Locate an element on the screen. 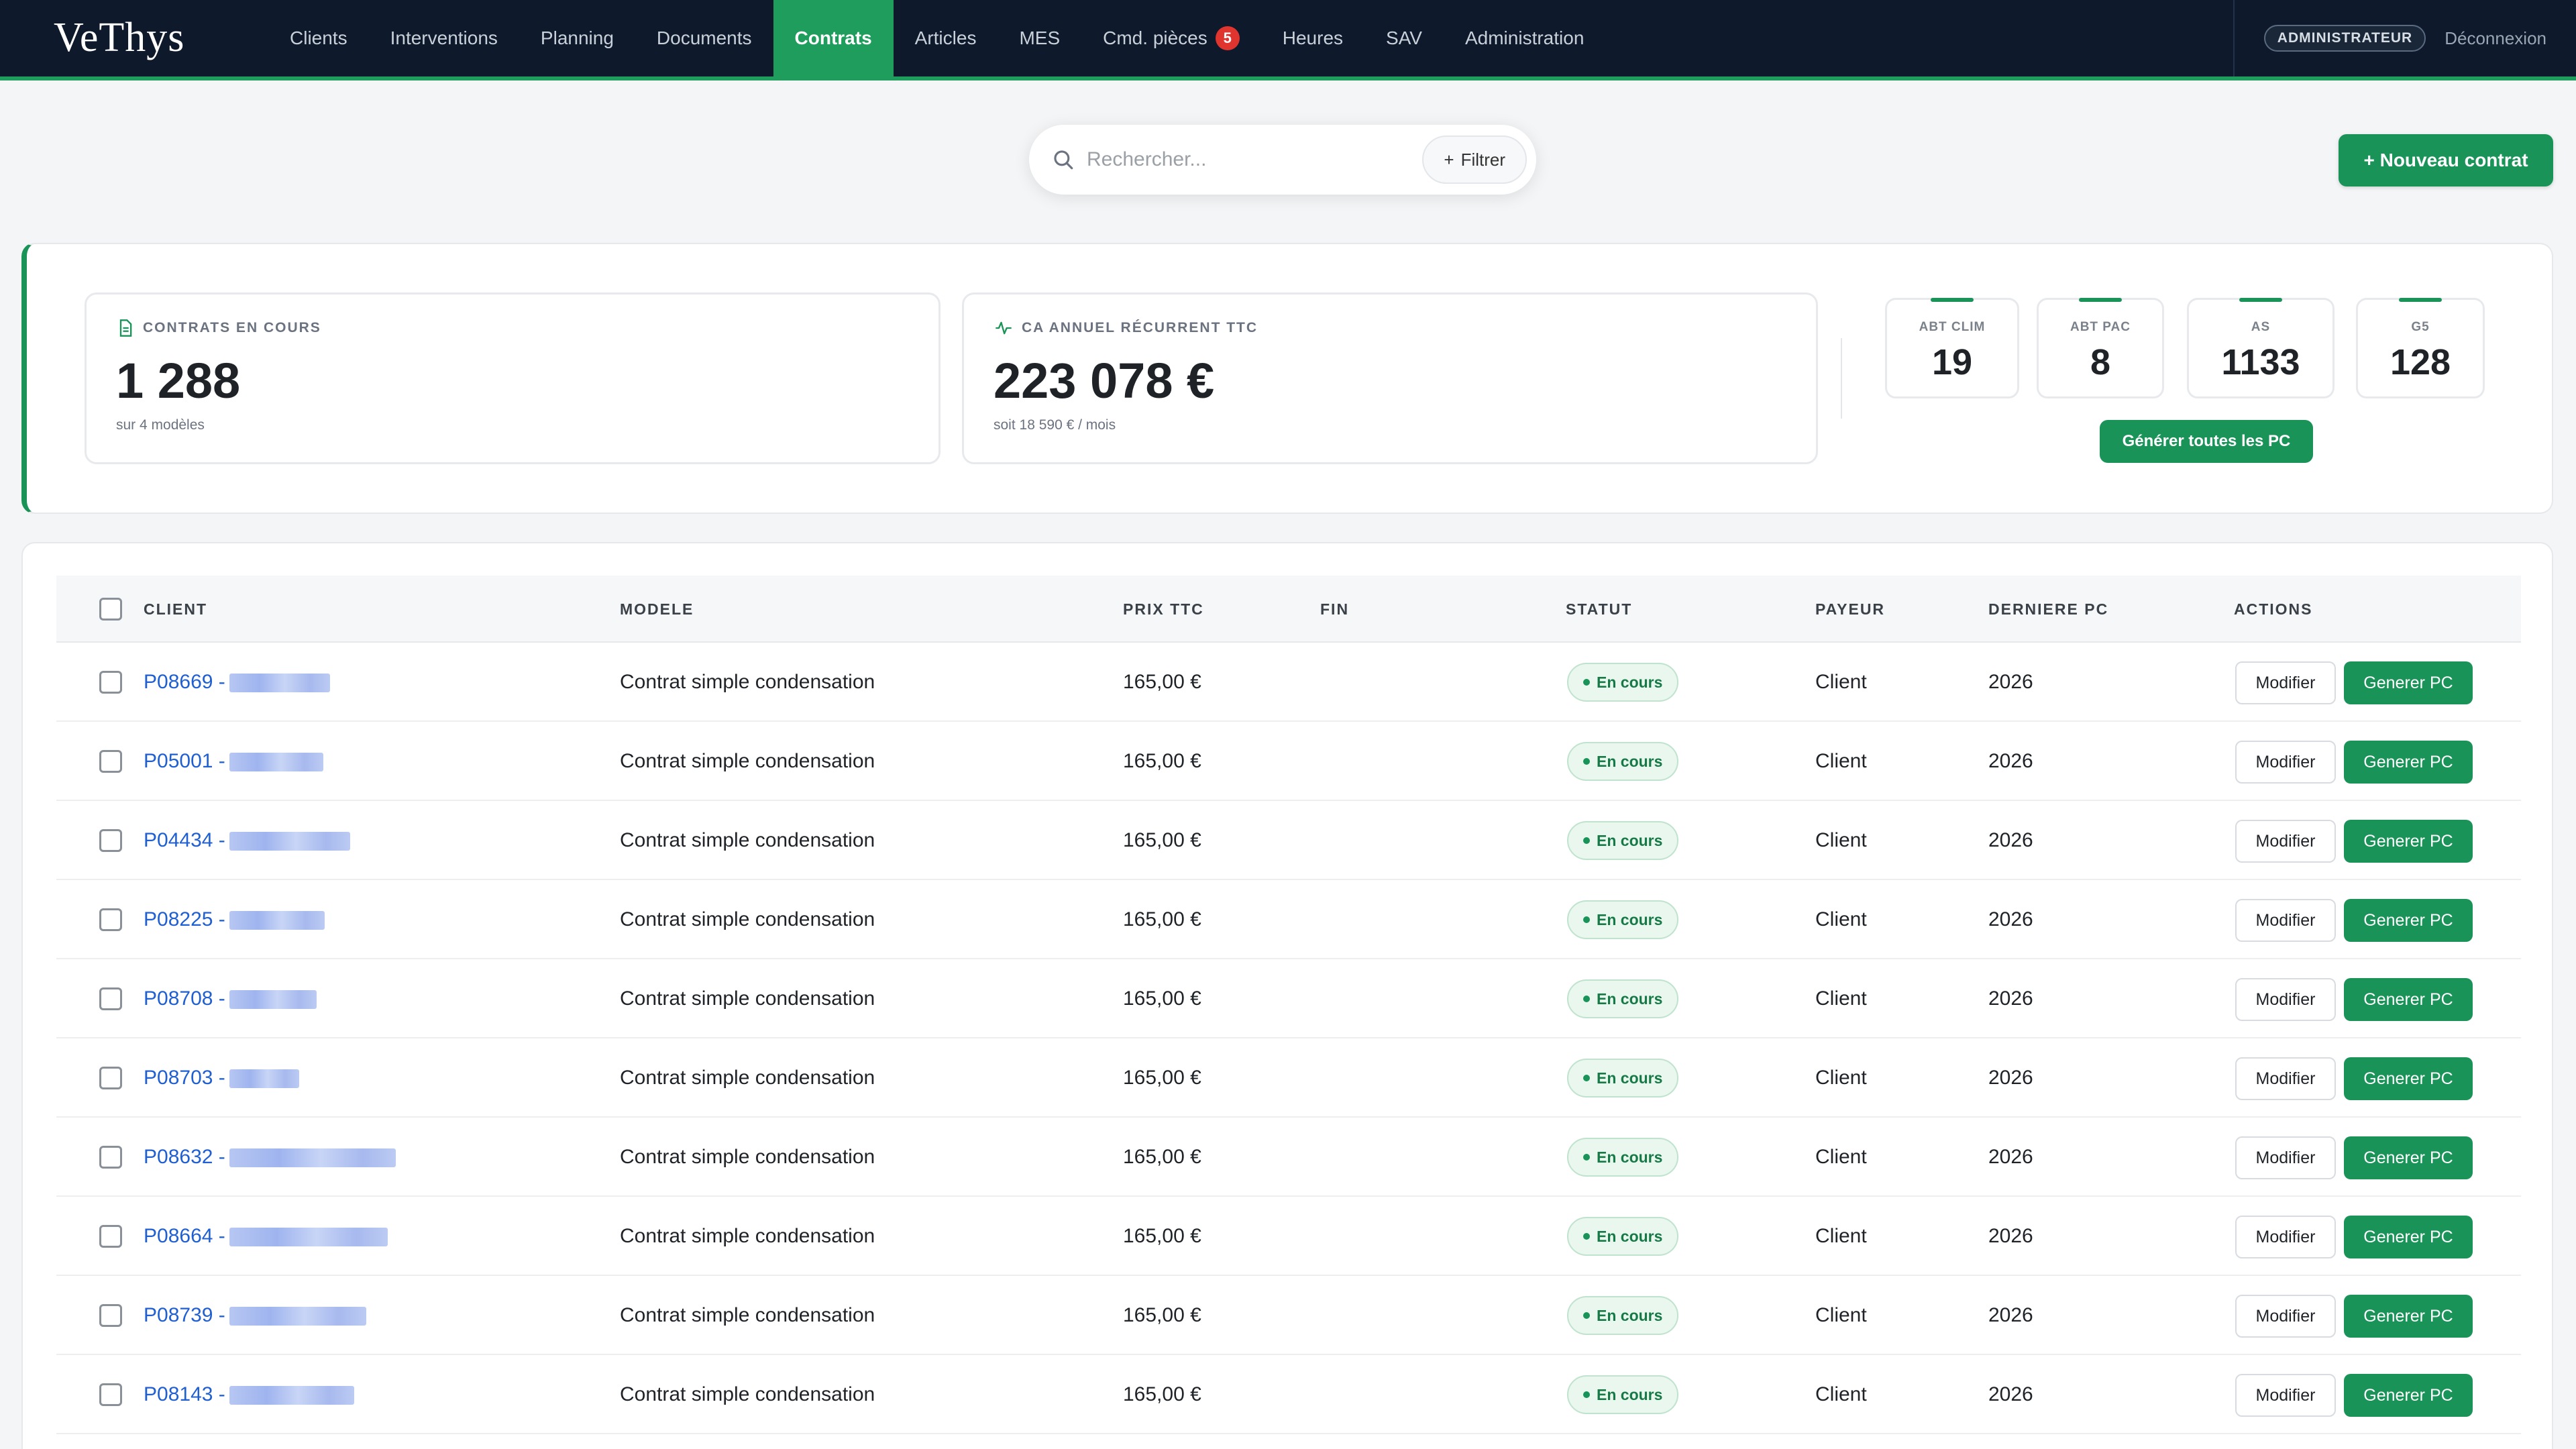 The width and height of the screenshot is (2576, 1449). nav-item-cmd-pi-ces: Cmd. pièces 5 is located at coordinates (1171, 38).